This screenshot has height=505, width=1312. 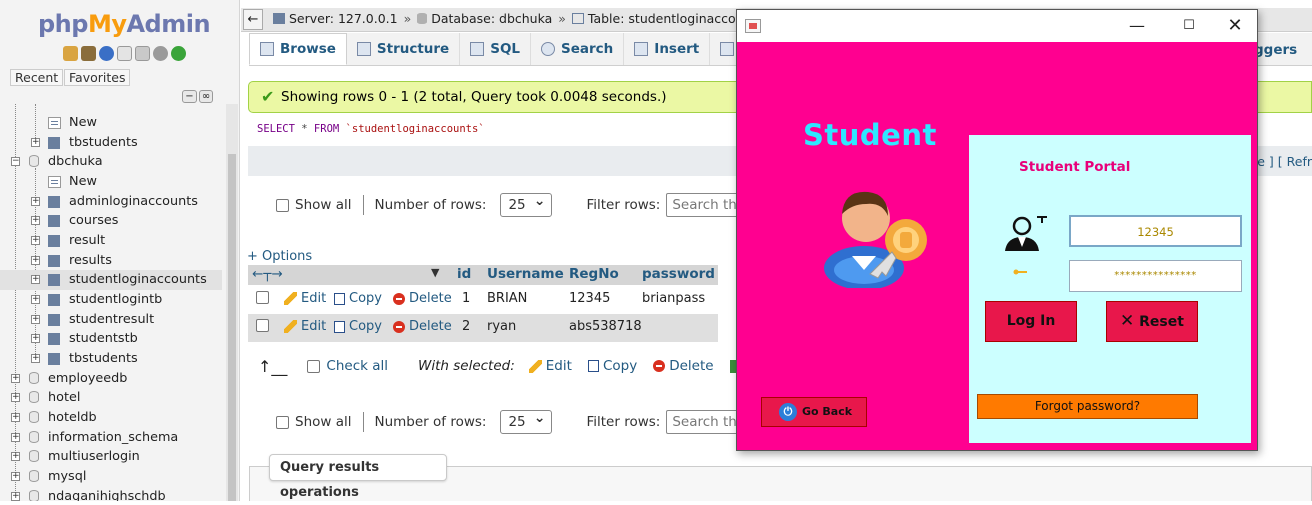 What do you see at coordinates (491, 18) in the screenshot?
I see `breadcrumb-database: Database: dbchuka` at bounding box center [491, 18].